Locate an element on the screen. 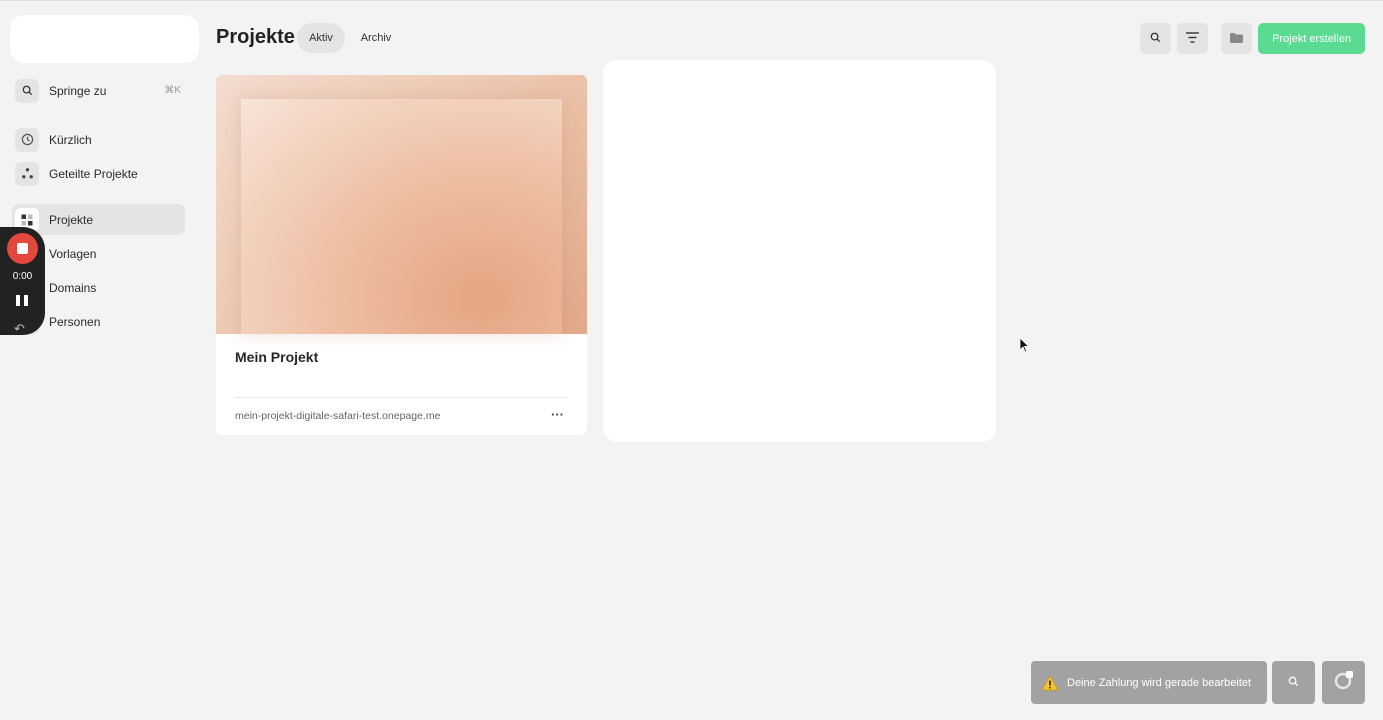  screen-recorder: 0:00 ↶ is located at coordinates (22, 282).